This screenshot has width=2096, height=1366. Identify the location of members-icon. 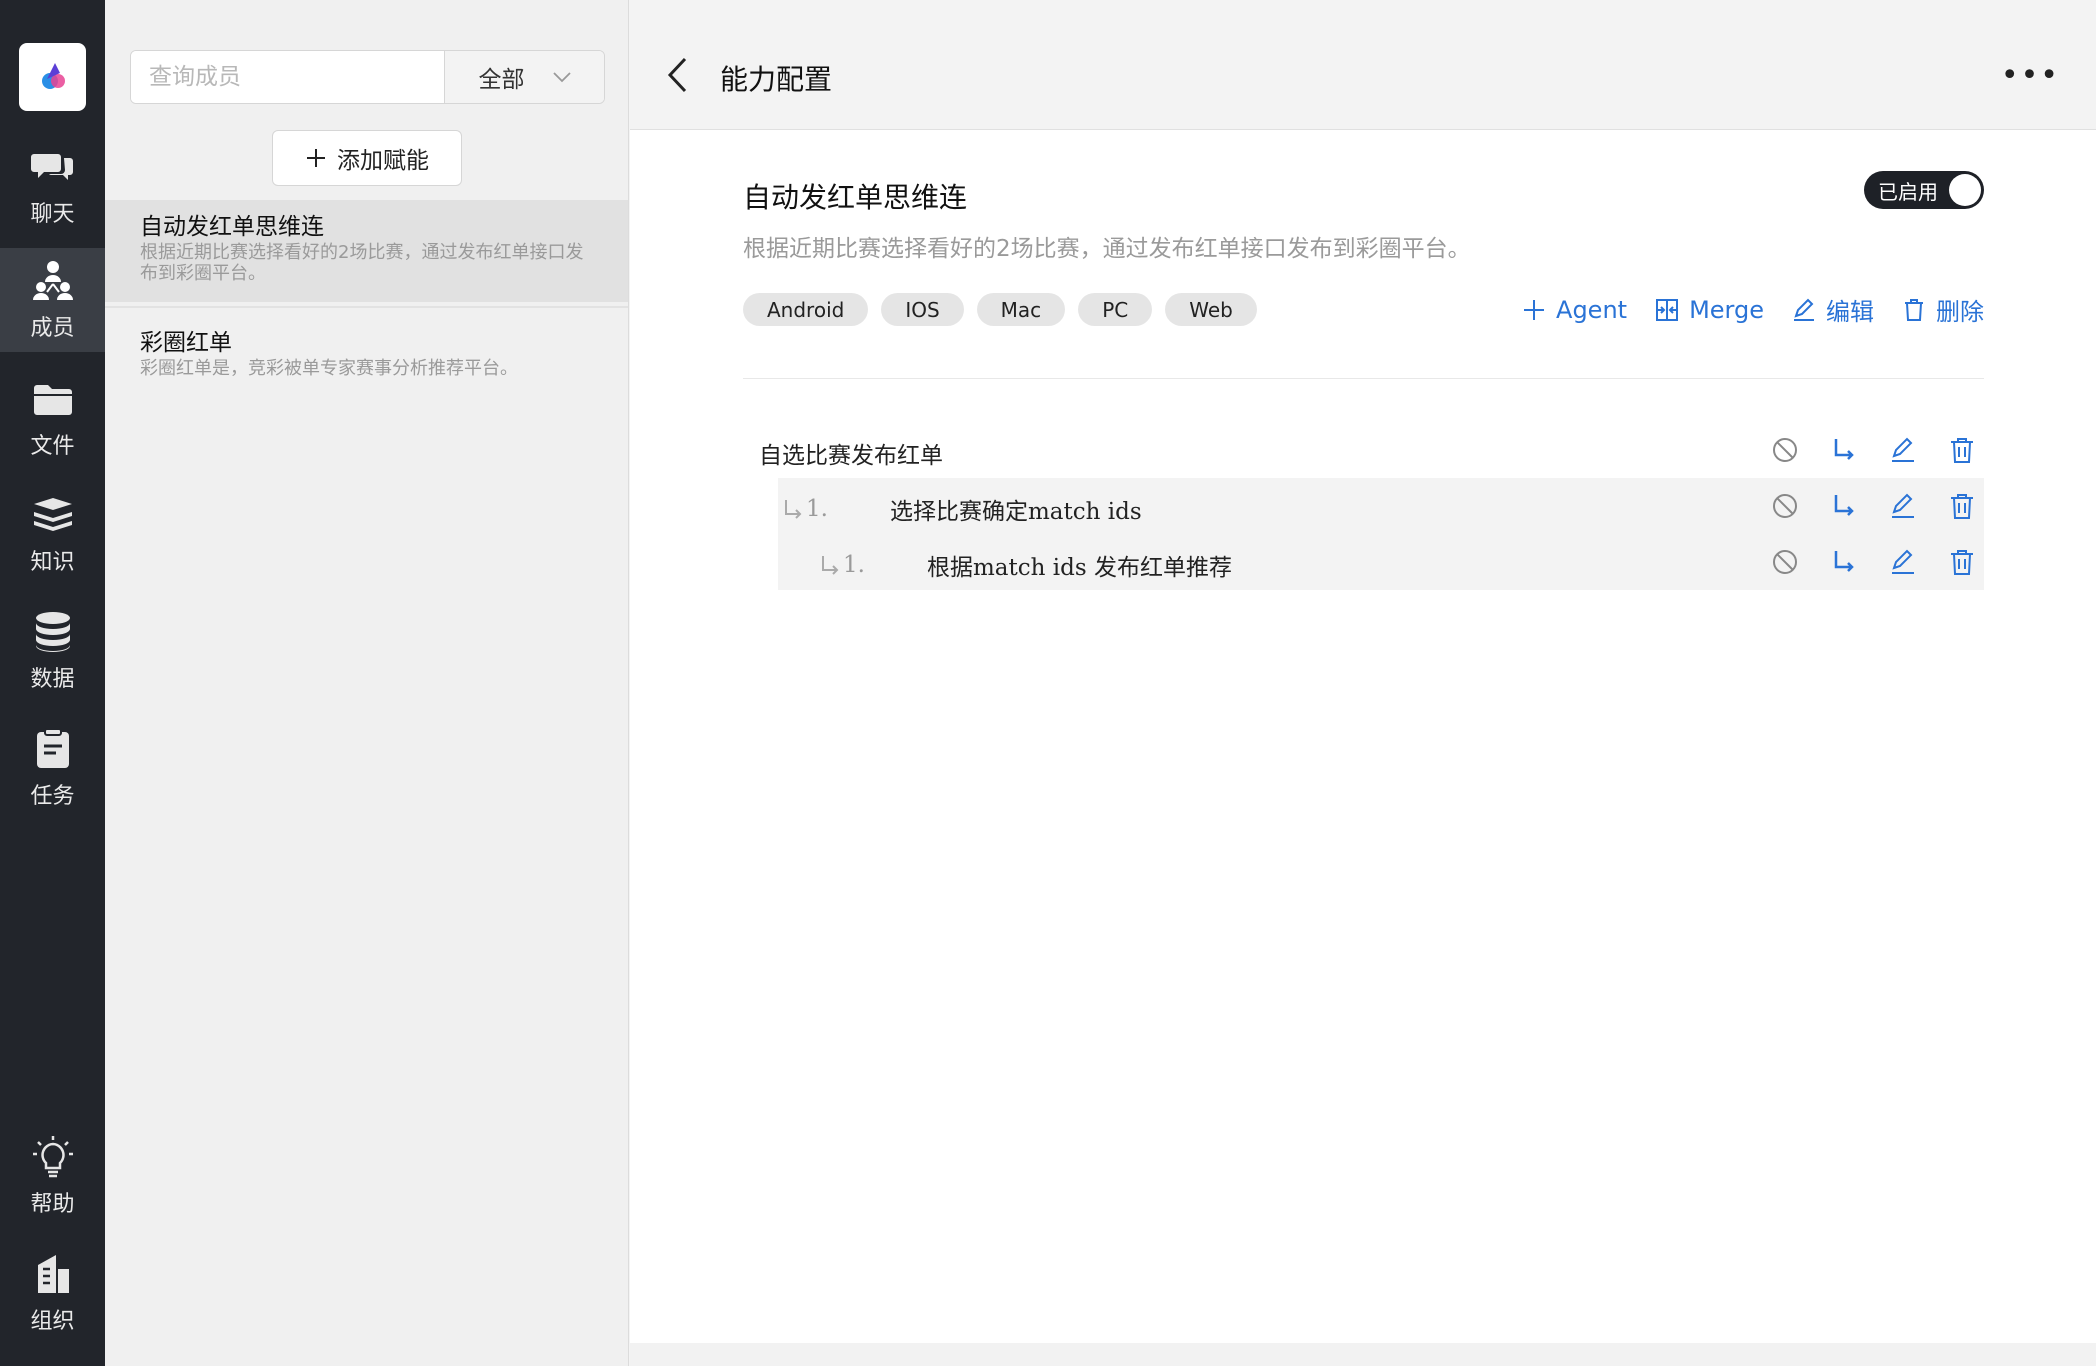
(52, 280).